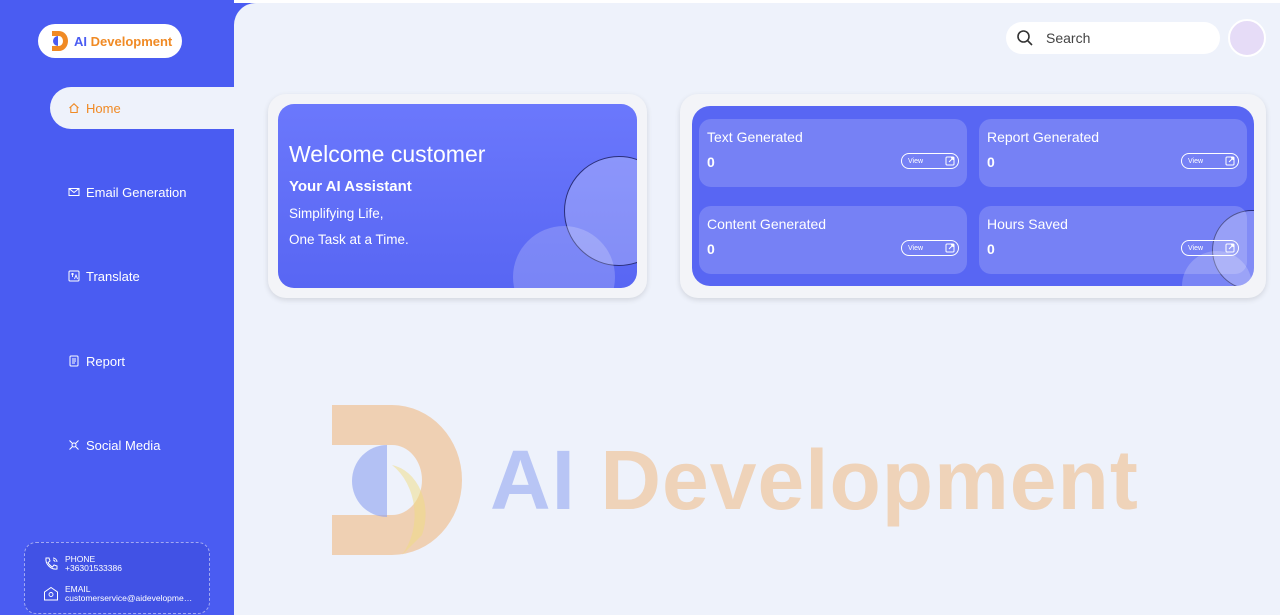 This screenshot has width=1280, height=615. What do you see at coordinates (1027, 224) in the screenshot?
I see `stat-label: Hours Saved` at bounding box center [1027, 224].